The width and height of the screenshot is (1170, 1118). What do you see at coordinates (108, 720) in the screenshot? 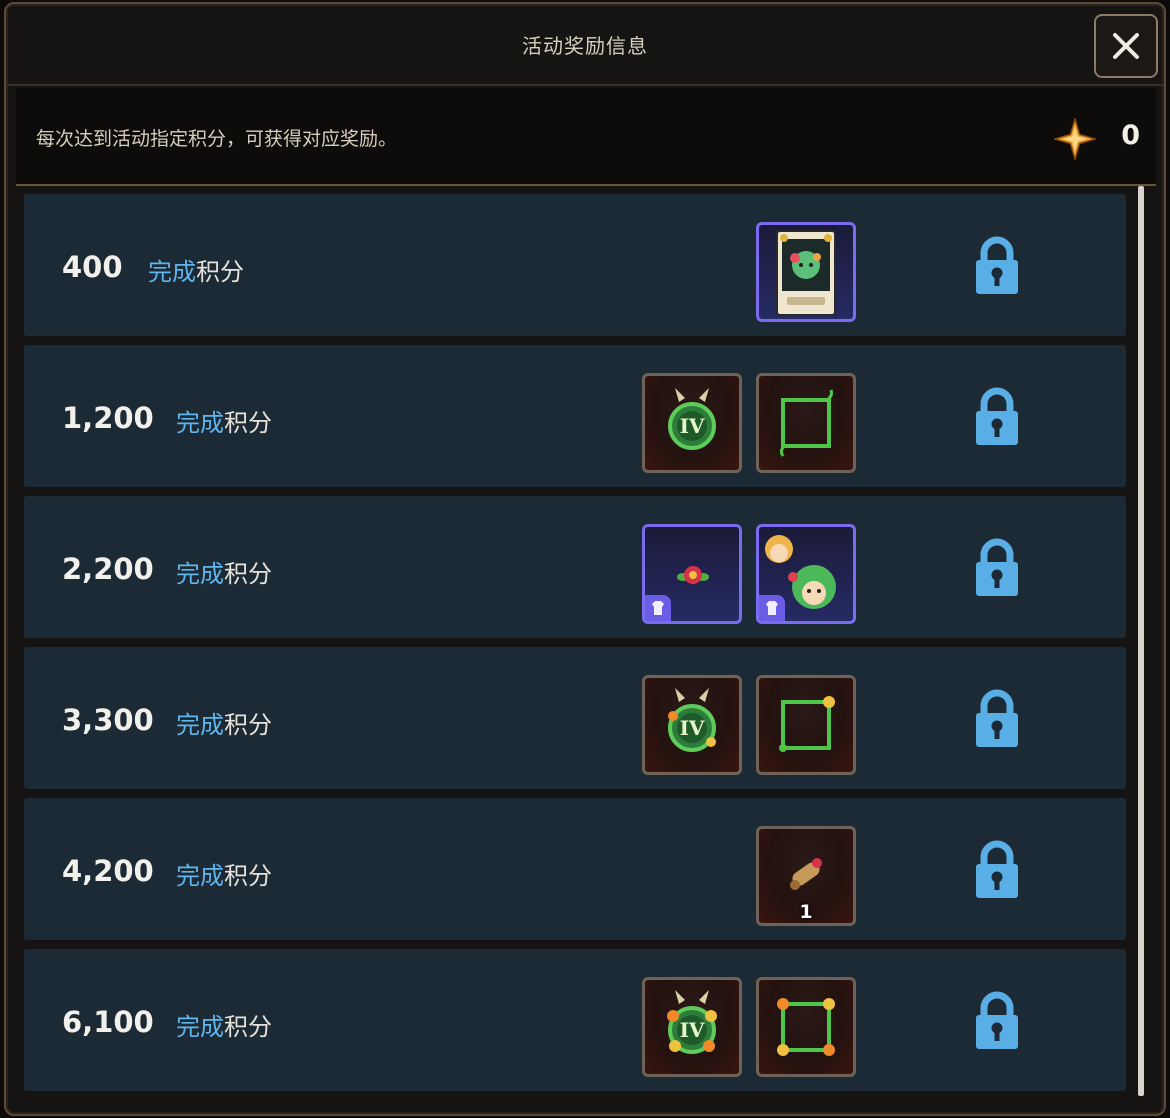
I see `points-value: 3,300` at bounding box center [108, 720].